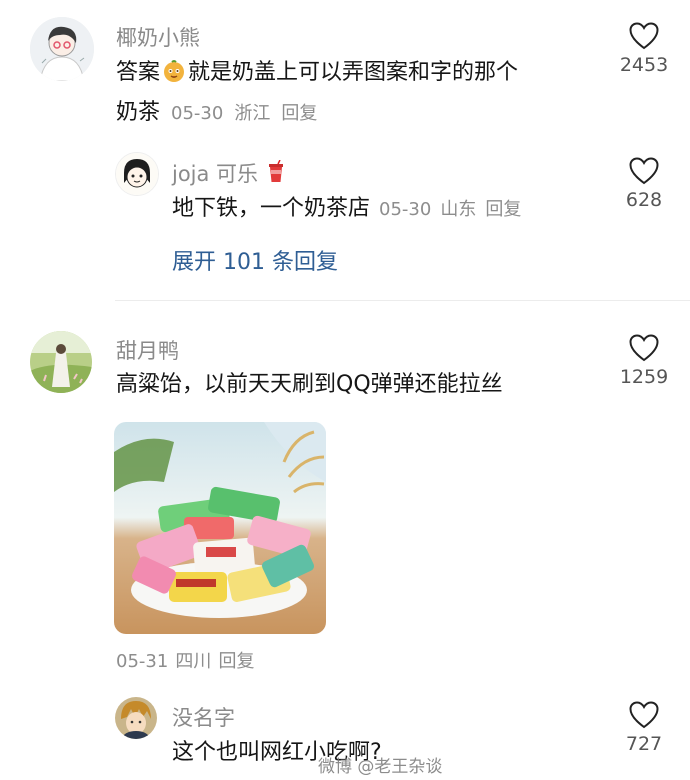  I want to click on comment-location: 浙江, so click(252, 113).